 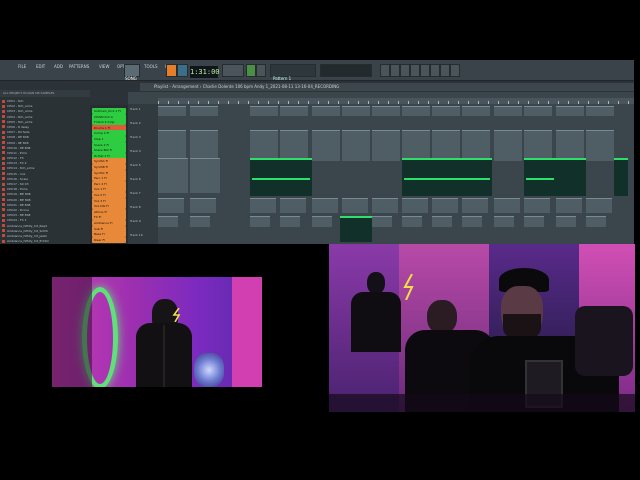 I want to click on studio-video-feed, so click(x=157, y=332).